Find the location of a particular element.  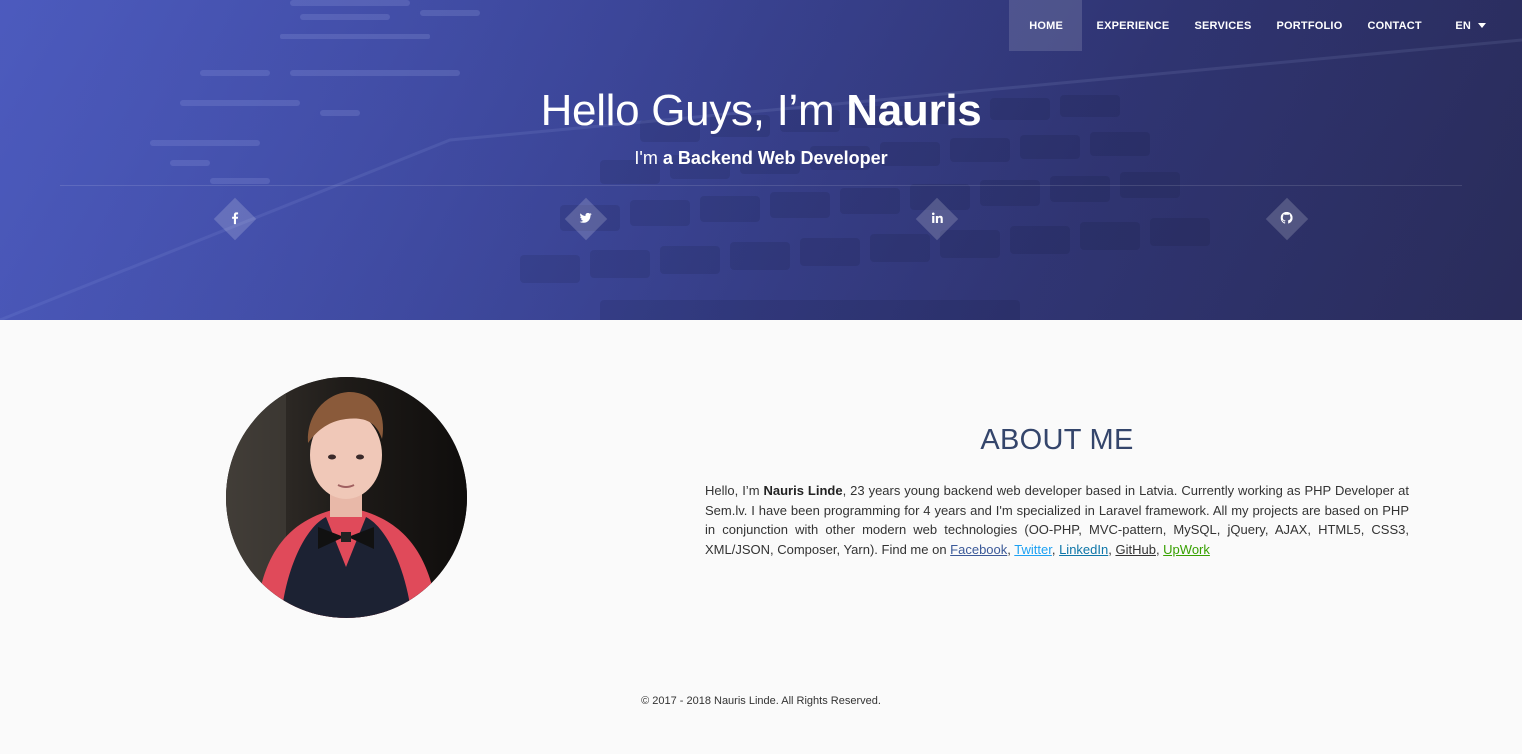

linkedin-link: LinkedIn is located at coordinates (1083, 549).